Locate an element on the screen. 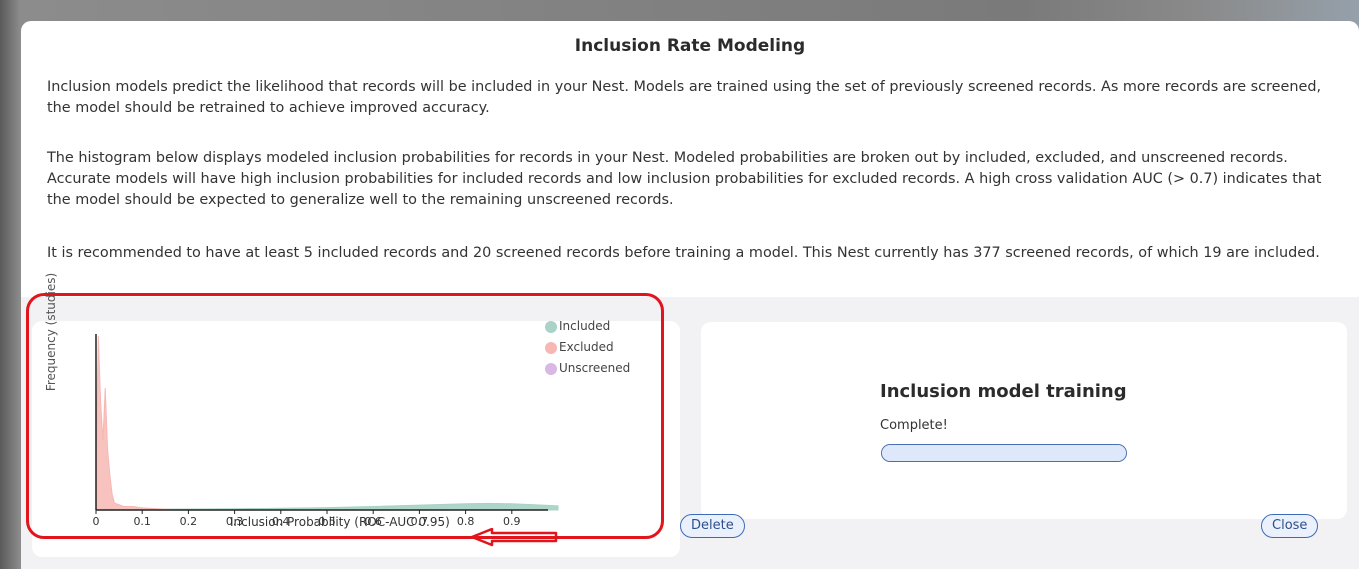 The height and width of the screenshot is (569, 1359). annotation-arrow-icon is located at coordinates (514, 537).